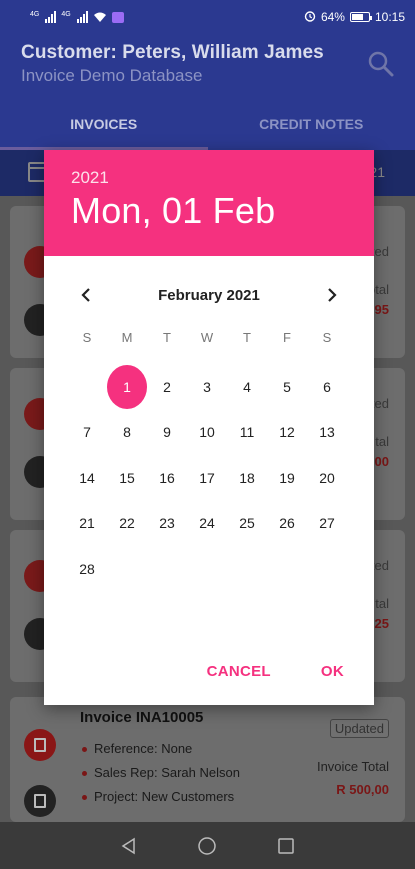 The height and width of the screenshot is (869, 415). I want to click on calendar-day: 19, so click(287, 478).